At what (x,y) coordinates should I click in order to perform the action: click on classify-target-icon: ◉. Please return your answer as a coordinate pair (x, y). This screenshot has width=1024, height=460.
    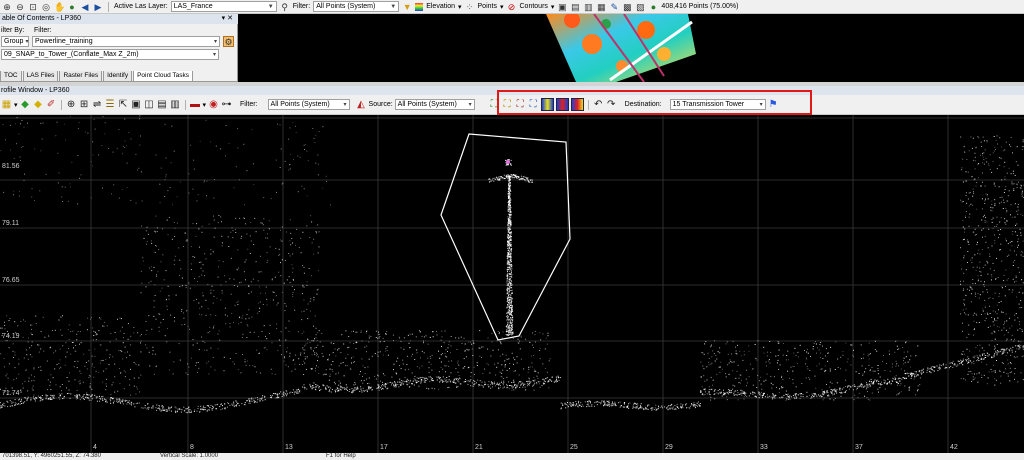
    Looking at the image, I should click on (213, 104).